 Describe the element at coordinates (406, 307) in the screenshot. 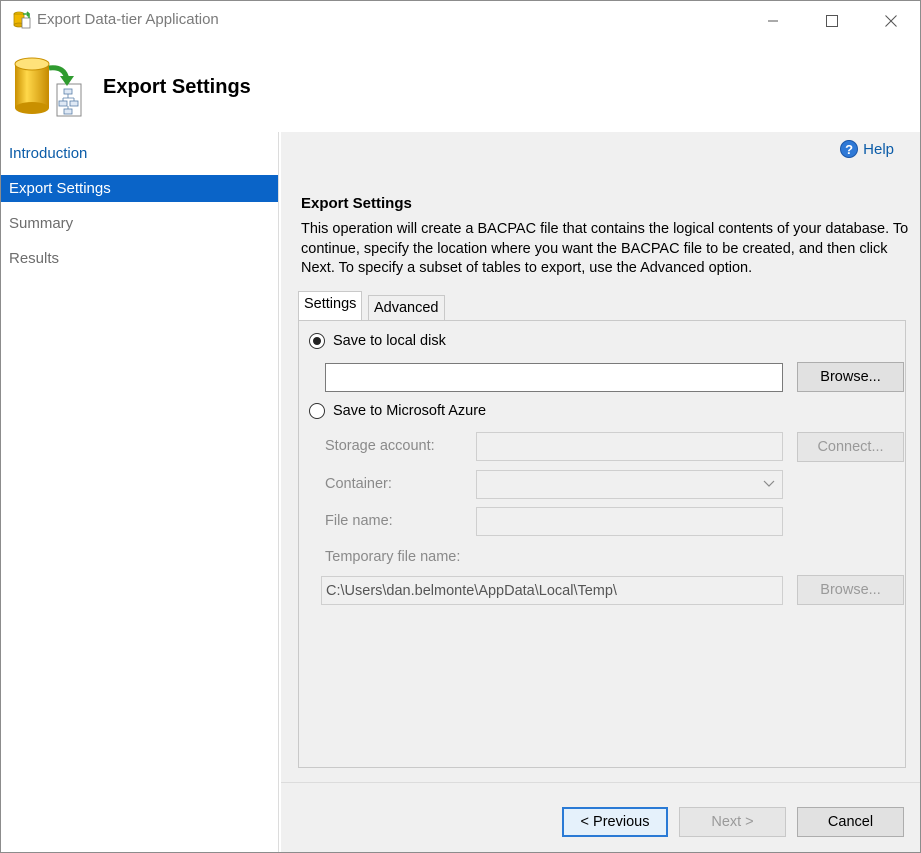

I see `tab-advanced: Advanced` at that location.